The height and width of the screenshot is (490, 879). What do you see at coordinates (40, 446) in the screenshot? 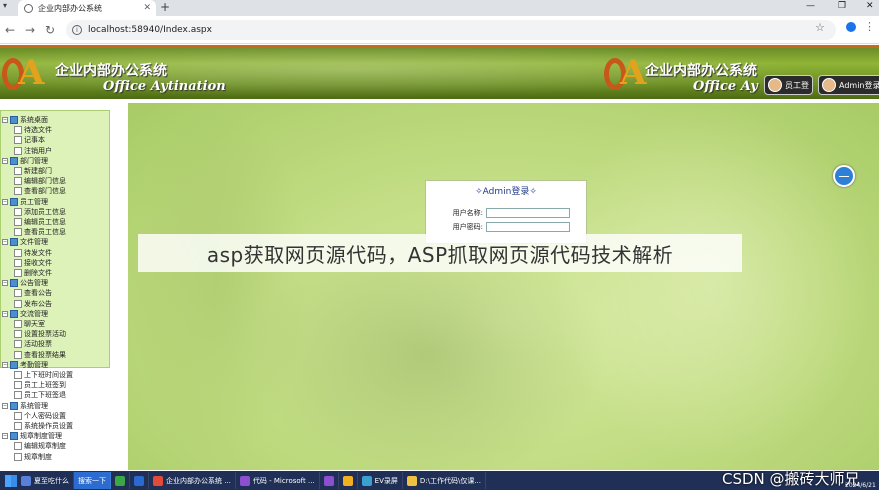
I see `sidebar-item: 编辑规章制度` at bounding box center [40, 446].